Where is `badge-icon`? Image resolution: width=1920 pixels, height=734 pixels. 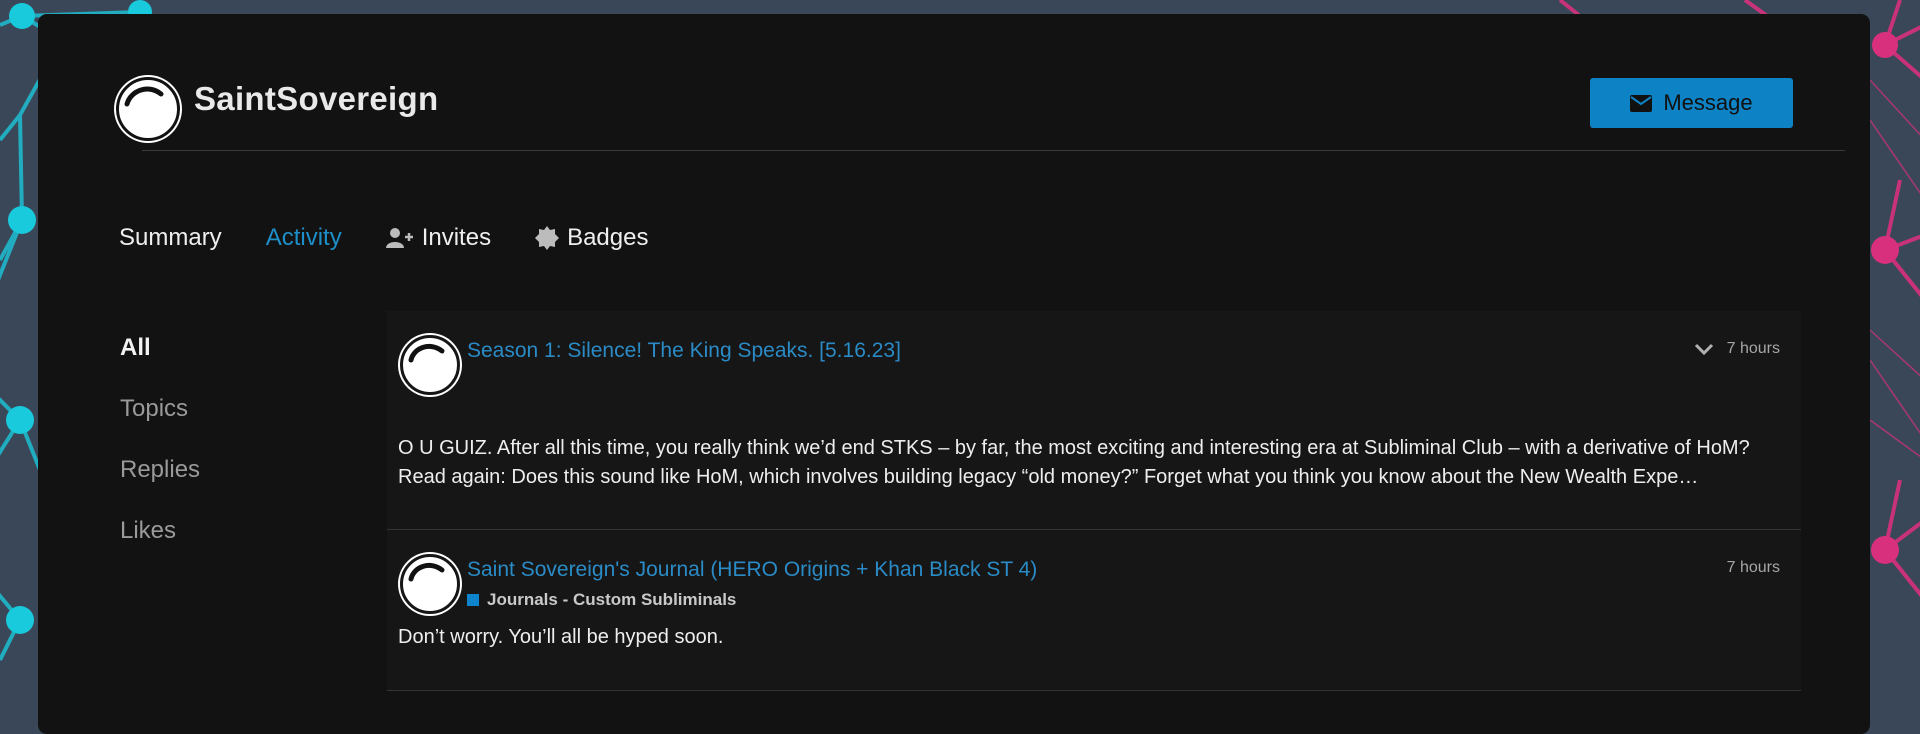
badge-icon is located at coordinates (547, 238).